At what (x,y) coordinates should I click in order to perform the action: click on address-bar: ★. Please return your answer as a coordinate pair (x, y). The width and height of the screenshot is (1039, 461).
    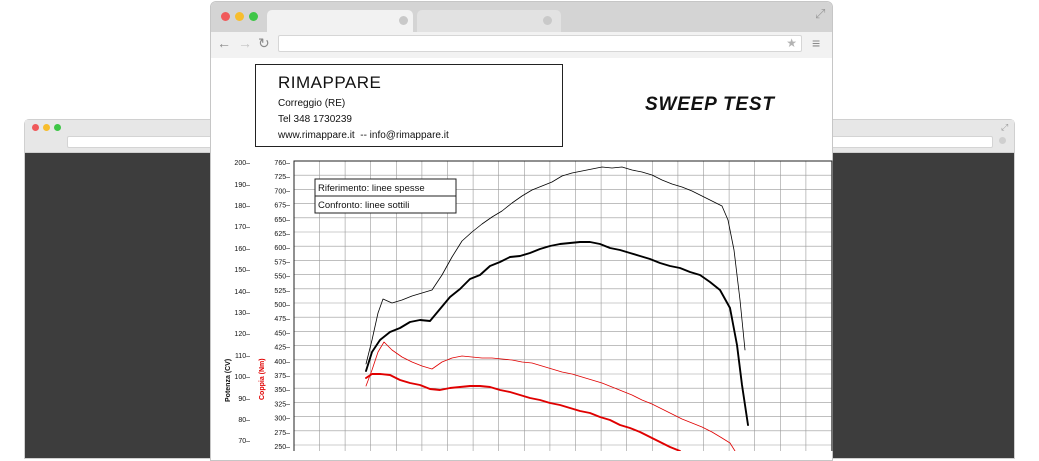
    Looking at the image, I should click on (540, 43).